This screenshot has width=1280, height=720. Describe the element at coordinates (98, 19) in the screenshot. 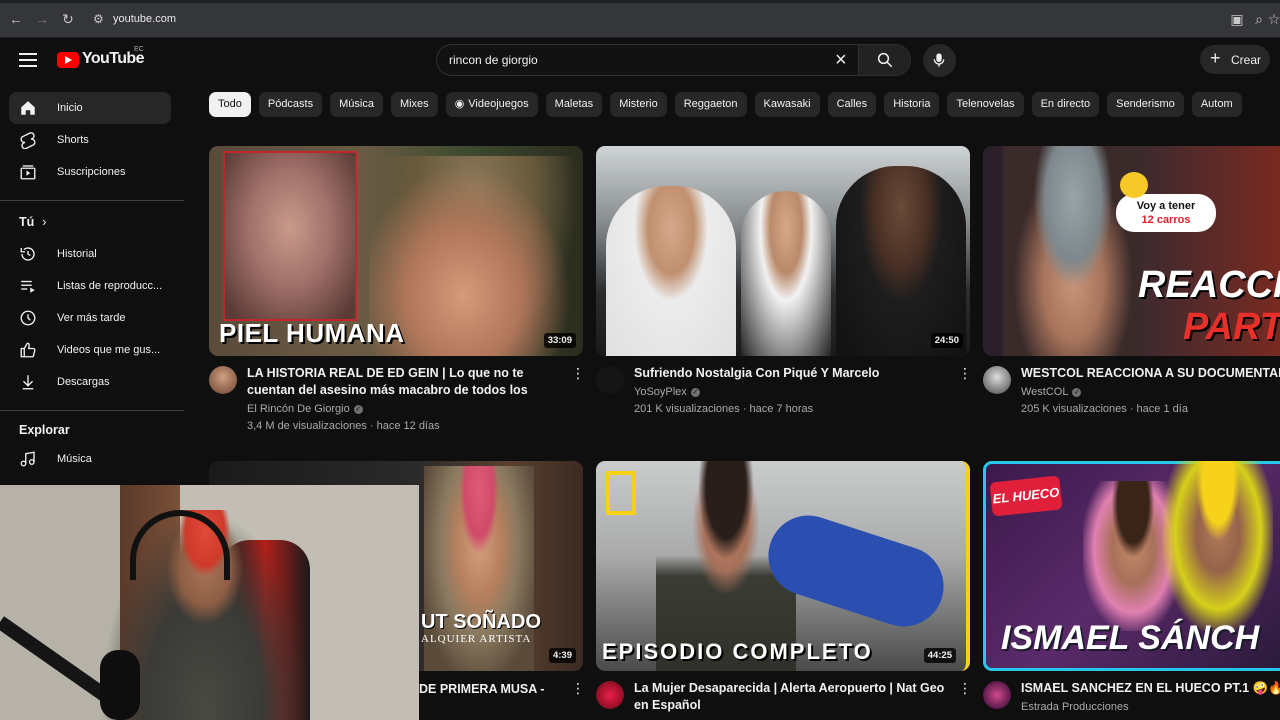

I see `site-settings-icon: ⚙` at that location.